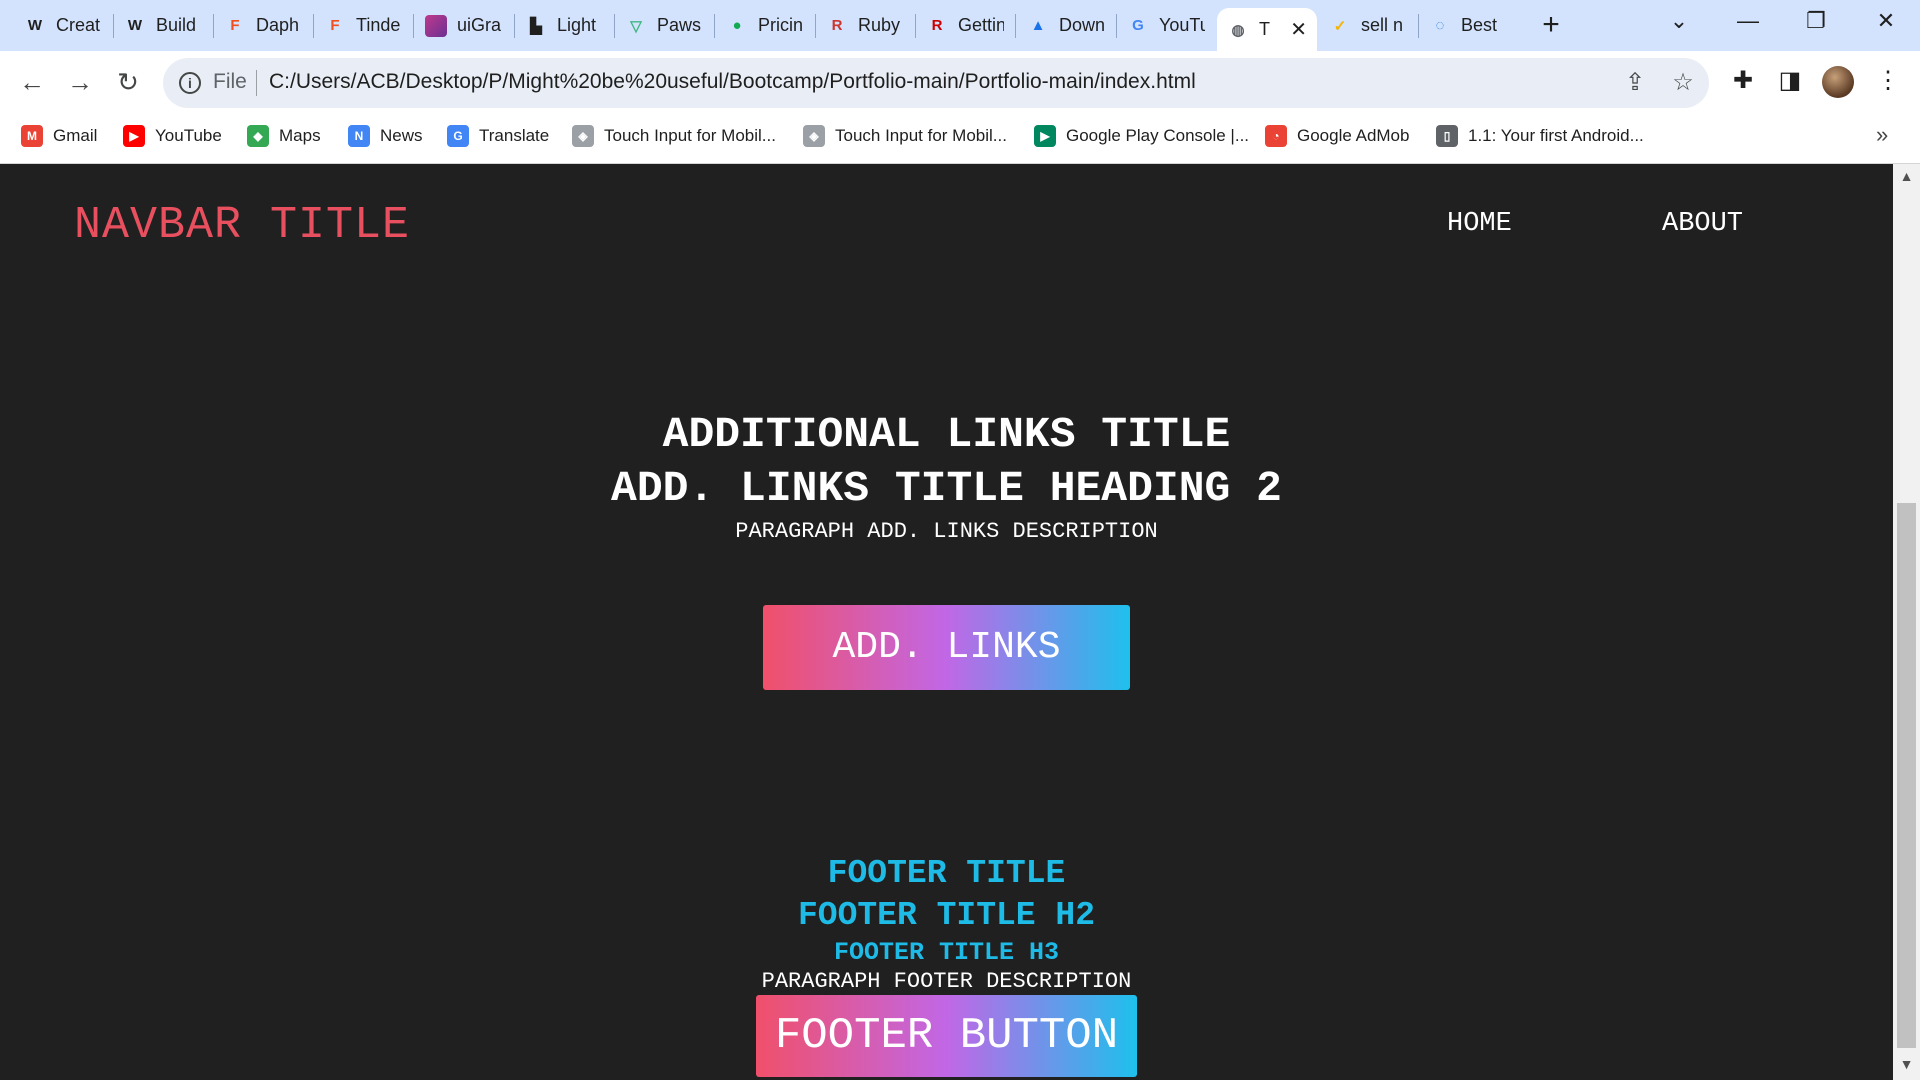  I want to click on tab-search-icon: ⌄, so click(1679, 21).